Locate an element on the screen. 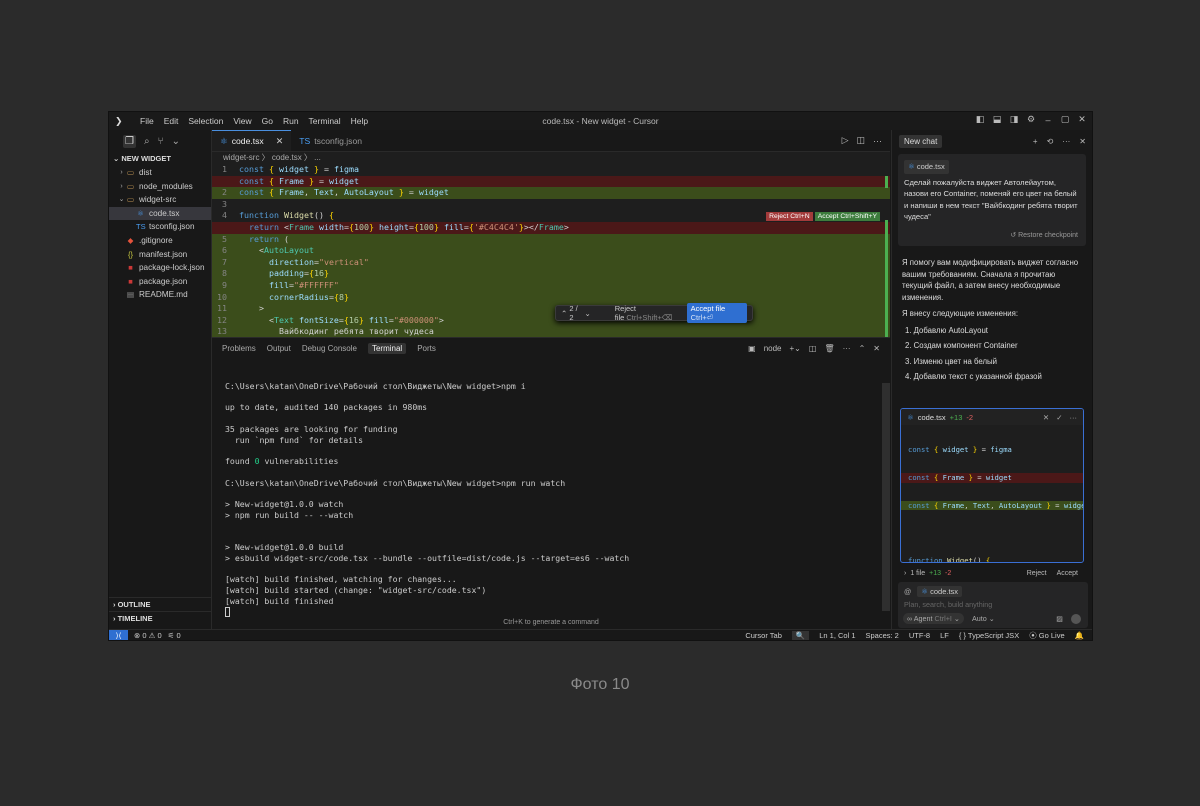  file-item: ⚛ code.tsx is located at coordinates (160, 213).